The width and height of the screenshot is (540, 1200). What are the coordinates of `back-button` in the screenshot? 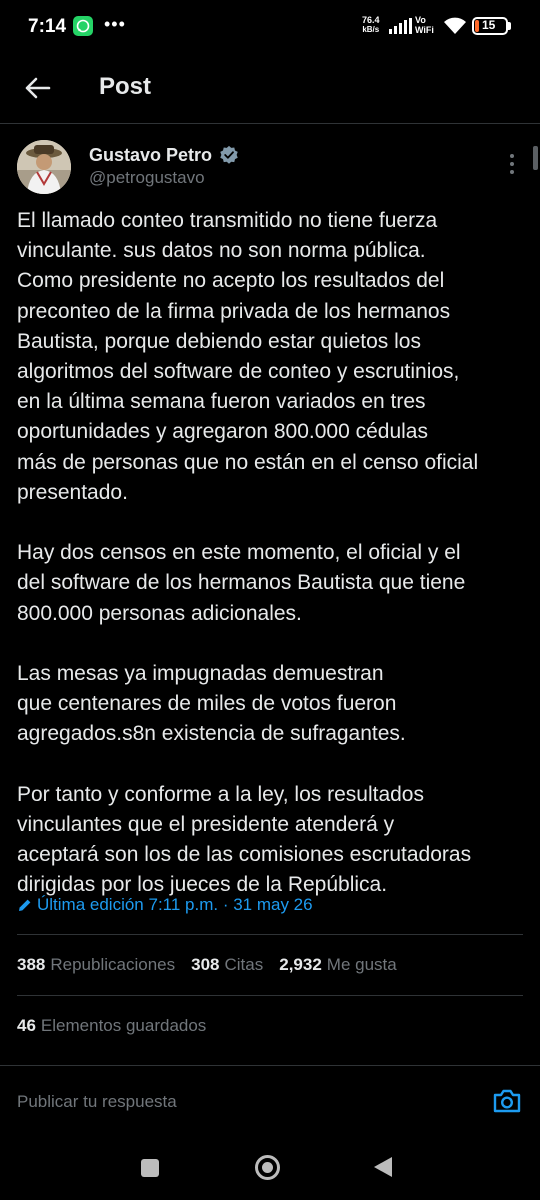 It's located at (38, 88).